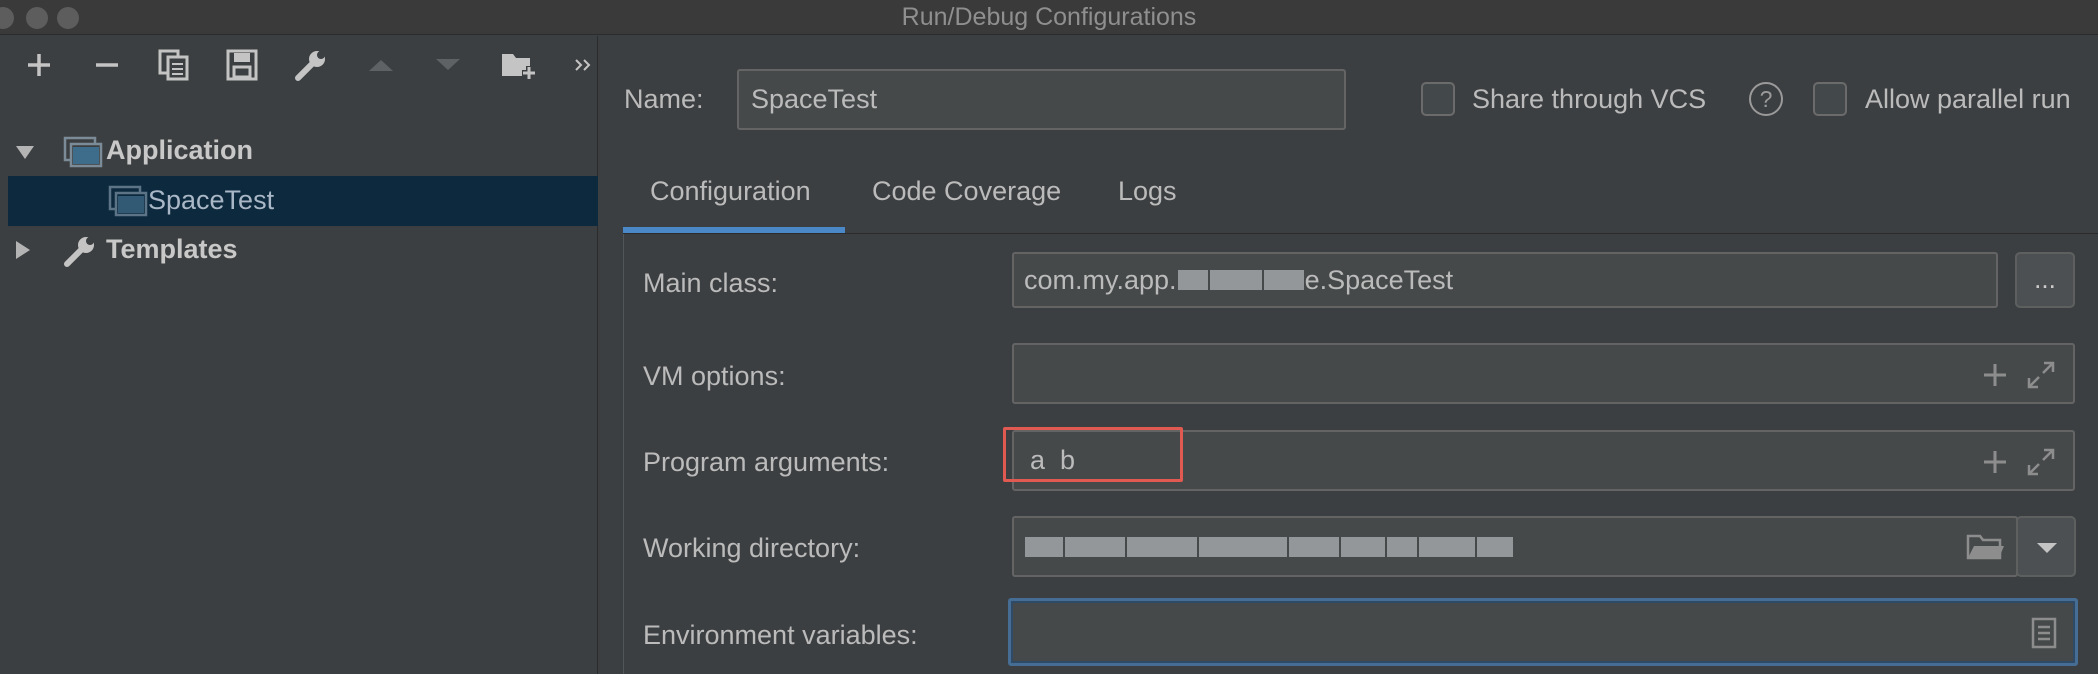 The width and height of the screenshot is (2098, 674). What do you see at coordinates (1543, 632) in the screenshot?
I see `environment-variables-input` at bounding box center [1543, 632].